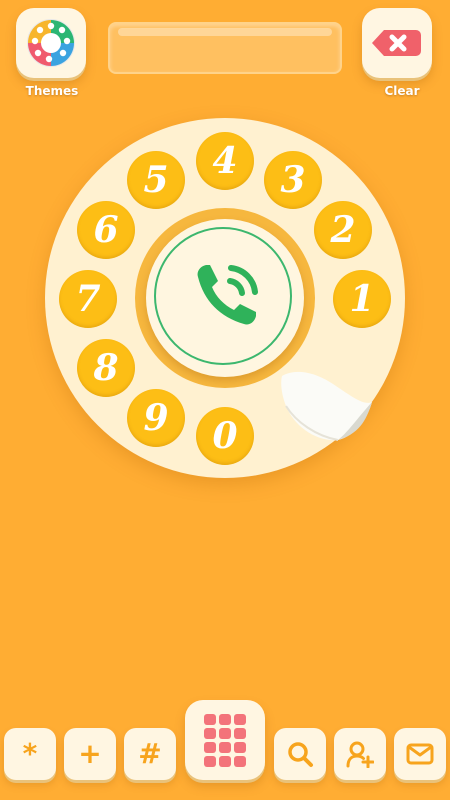 The image size is (450, 800). Describe the element at coordinates (52, 91) in the screenshot. I see `themes-label: Themes` at that location.